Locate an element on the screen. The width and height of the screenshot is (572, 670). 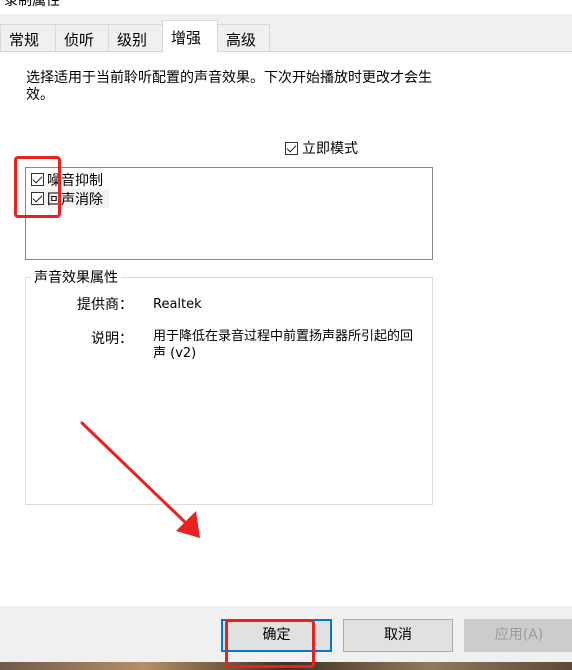
tab-enhancements: 增强 is located at coordinates (190, 36).